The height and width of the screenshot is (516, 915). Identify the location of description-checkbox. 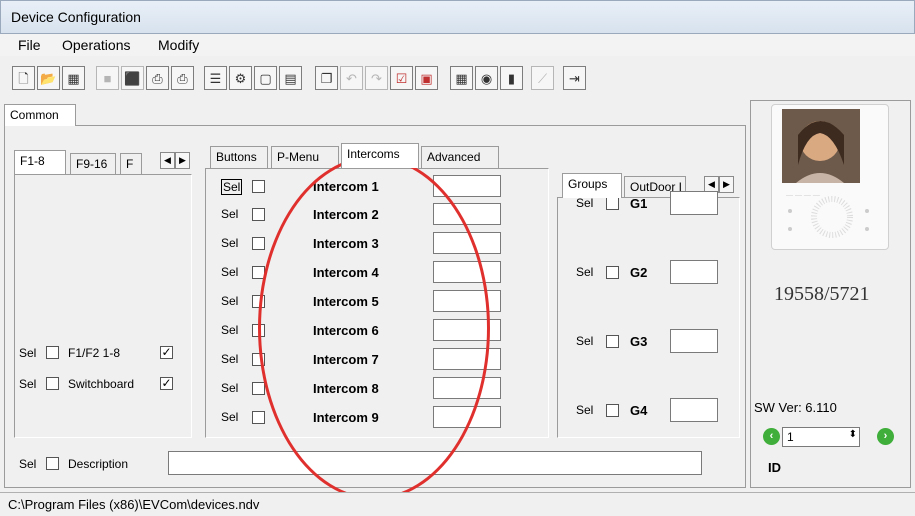
(52, 463).